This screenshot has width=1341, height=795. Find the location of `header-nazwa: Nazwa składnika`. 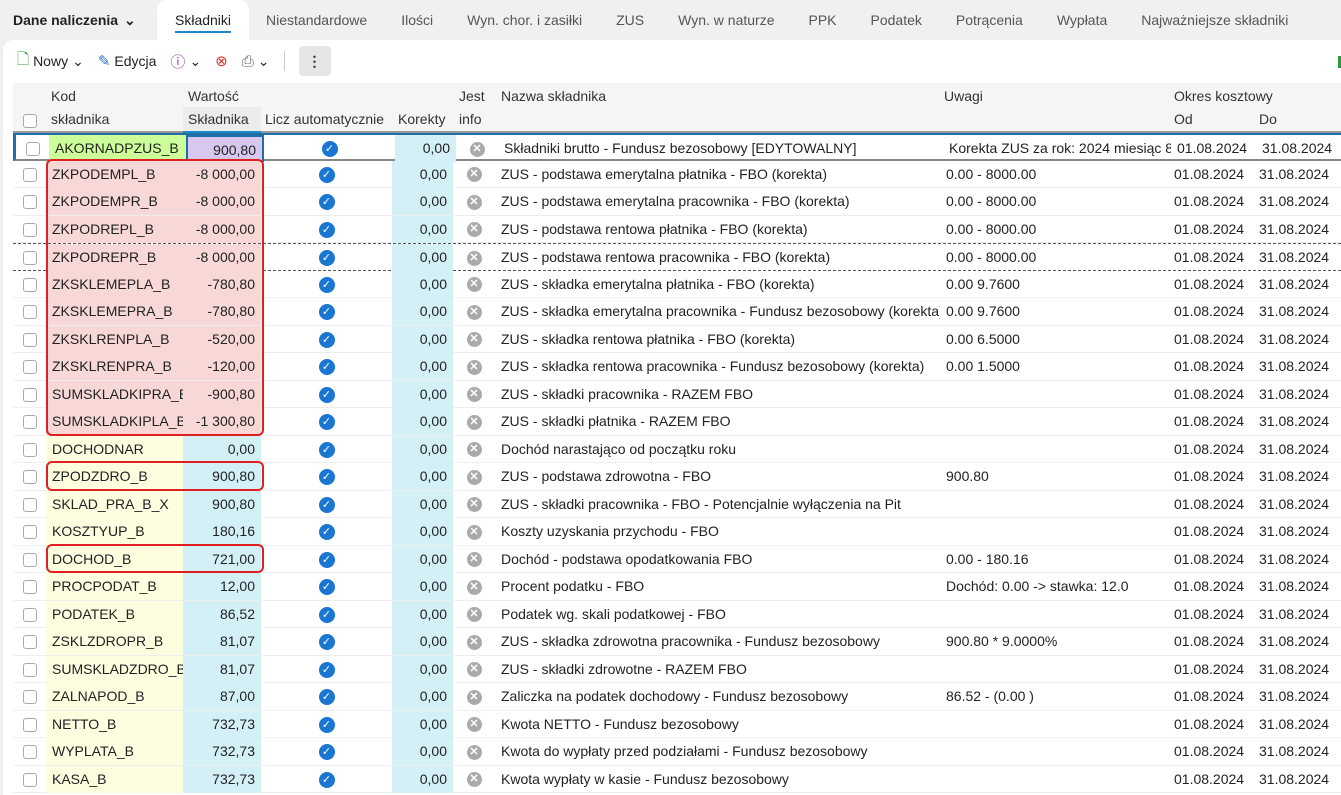

header-nazwa: Nazwa składnika is located at coordinates (553, 96).